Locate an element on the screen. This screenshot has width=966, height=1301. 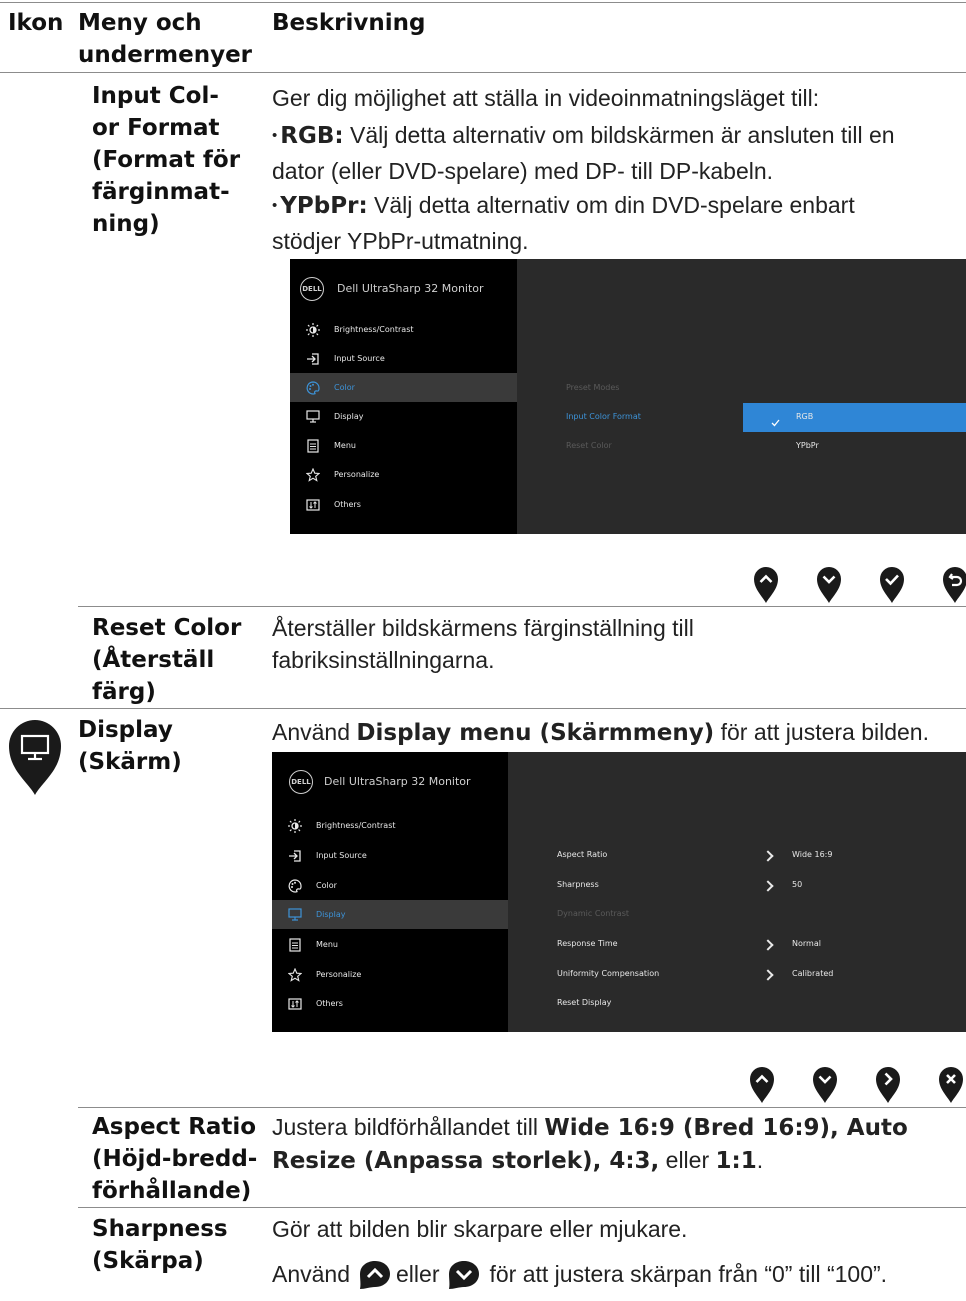
osd-sub-reset-color: Reset Color is located at coordinates (589, 445).